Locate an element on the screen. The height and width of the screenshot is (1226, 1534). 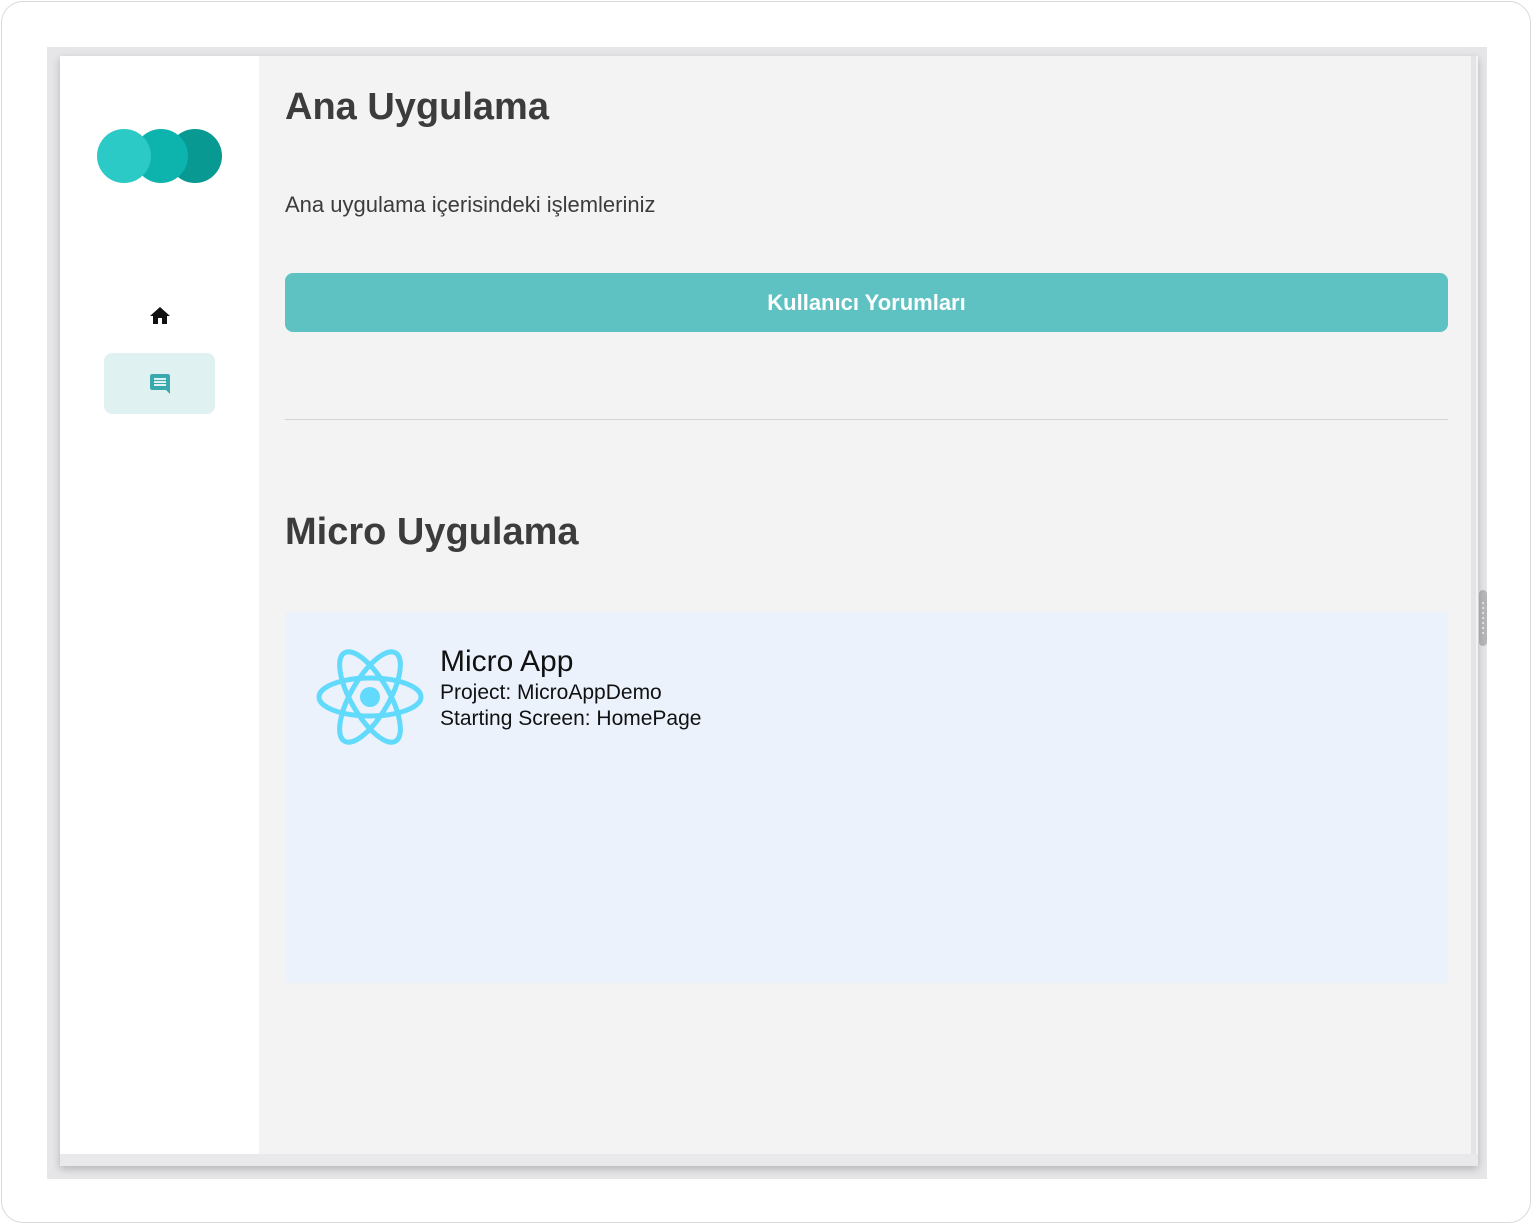
user-comments-button: Kullanıcı Yorumları is located at coordinates (866, 302).